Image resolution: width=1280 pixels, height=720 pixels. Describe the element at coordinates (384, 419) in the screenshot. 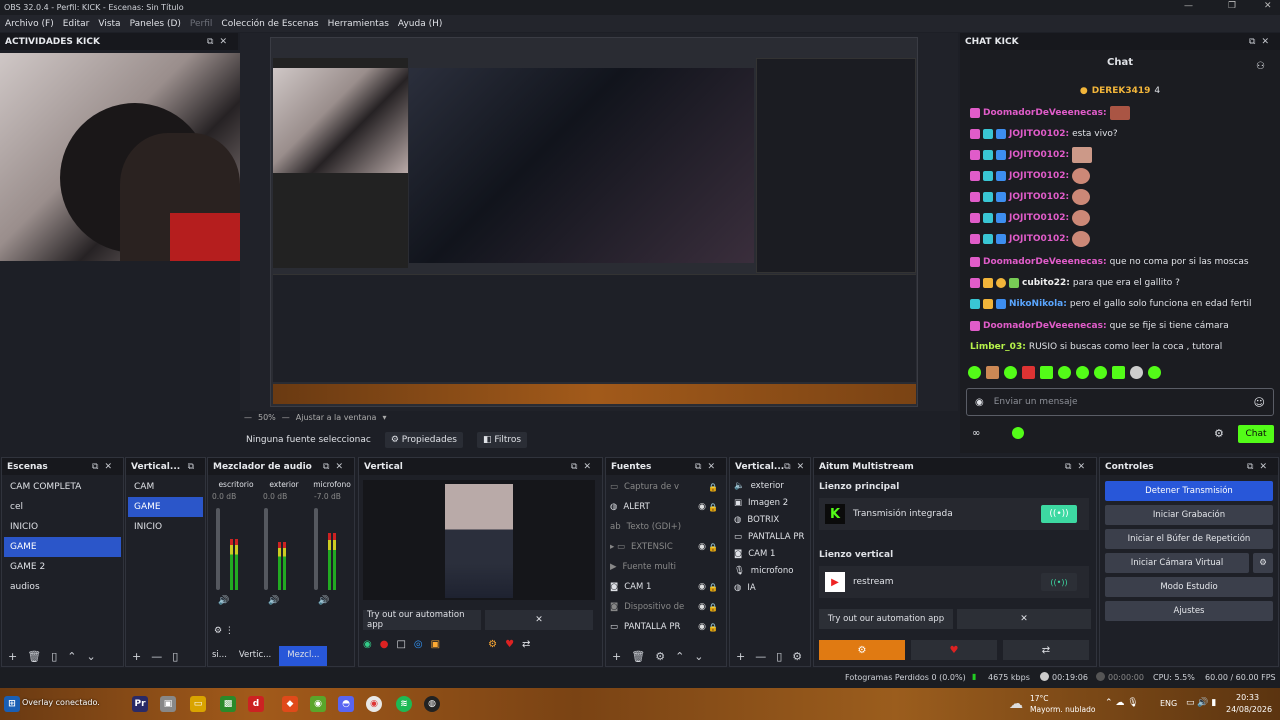

I see `chevron-down-icon: ▾` at that location.